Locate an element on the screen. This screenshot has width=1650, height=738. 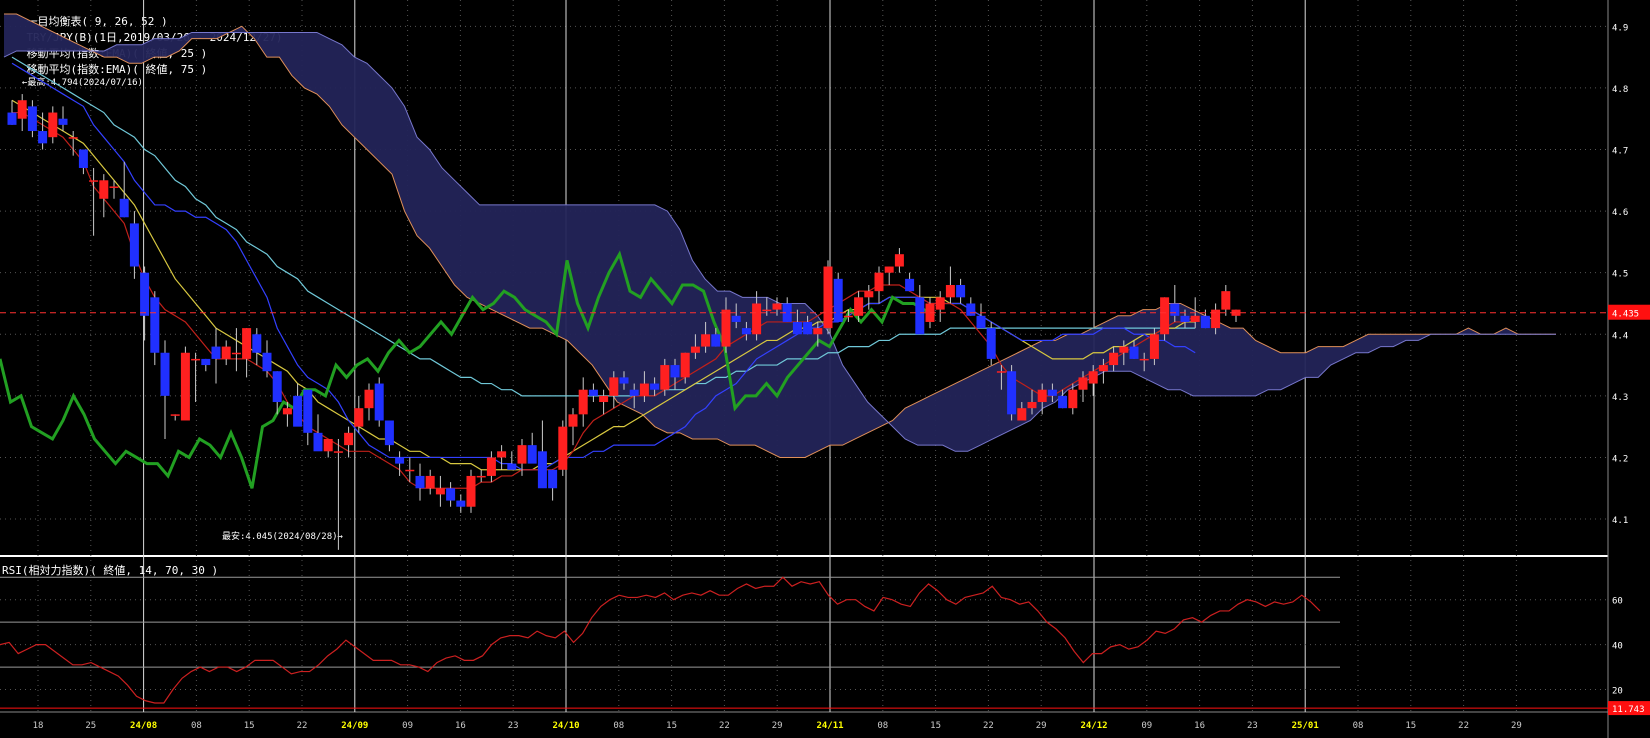
x-tick-label: 22 is located at coordinates (724, 726).